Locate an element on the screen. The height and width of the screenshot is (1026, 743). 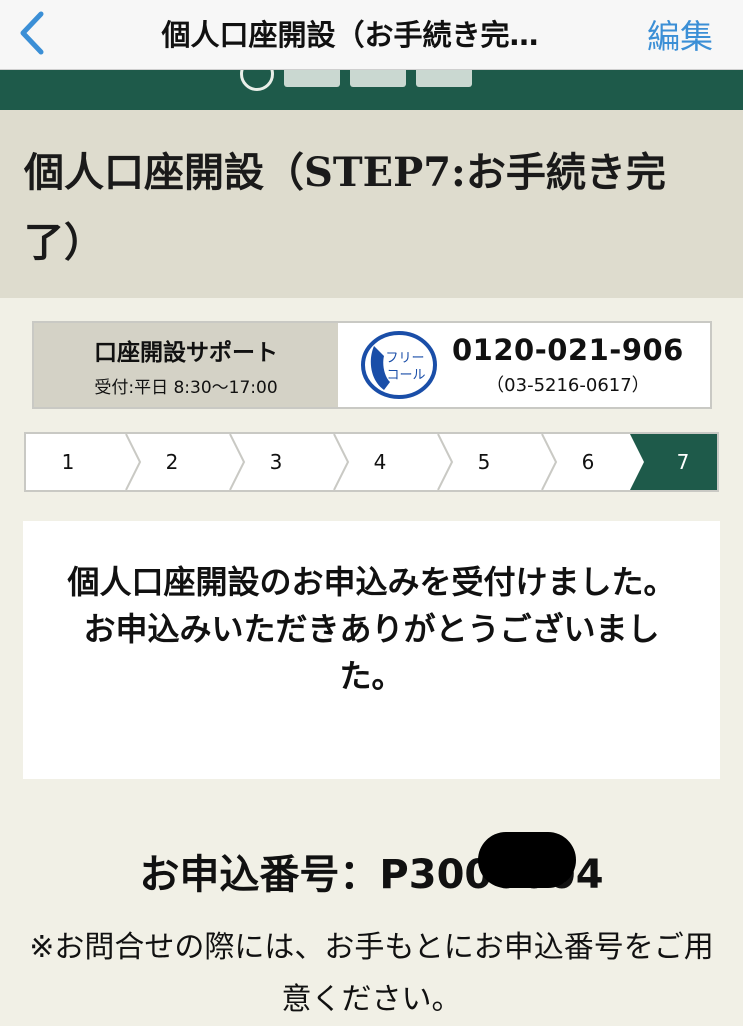
chevron-left-icon is located at coordinates (32, 33).